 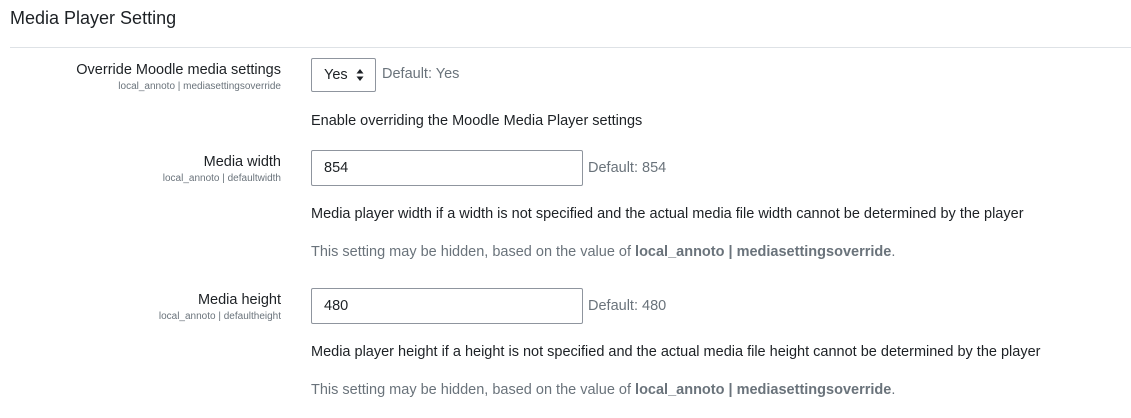 What do you see at coordinates (627, 168) in the screenshot?
I see `default-value: Default: 854` at bounding box center [627, 168].